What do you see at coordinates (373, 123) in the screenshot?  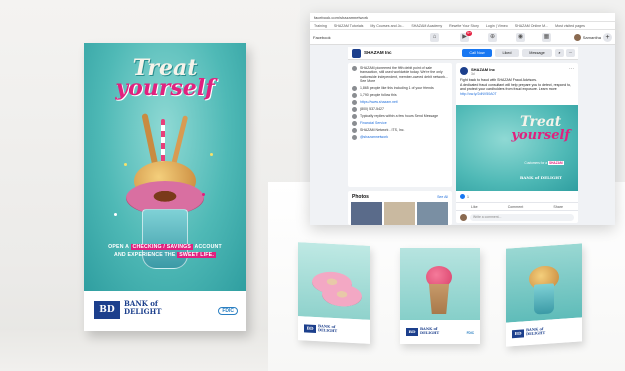 I see `category-link: Financial Service` at bounding box center [373, 123].